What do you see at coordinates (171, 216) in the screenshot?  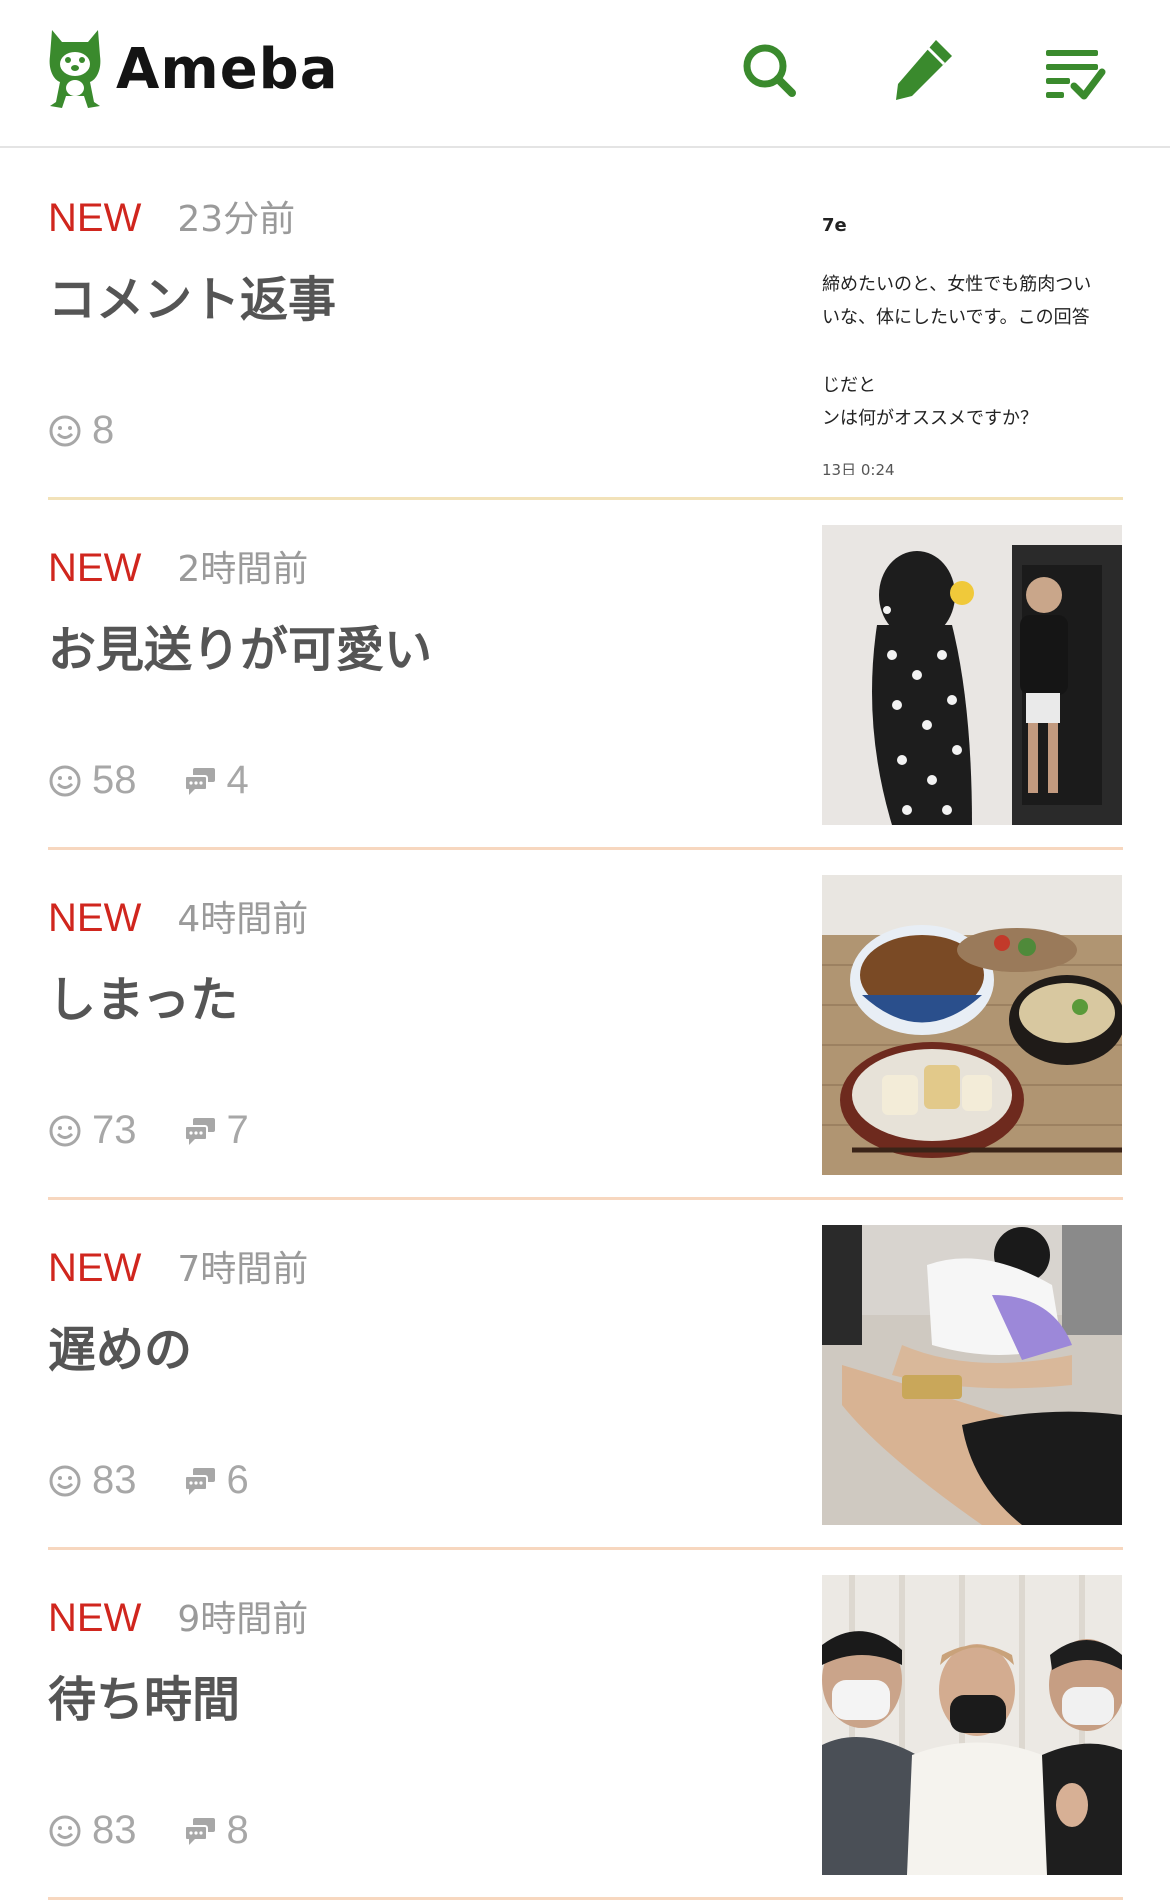 I see `entry-meta: NEW 23分前` at bounding box center [171, 216].